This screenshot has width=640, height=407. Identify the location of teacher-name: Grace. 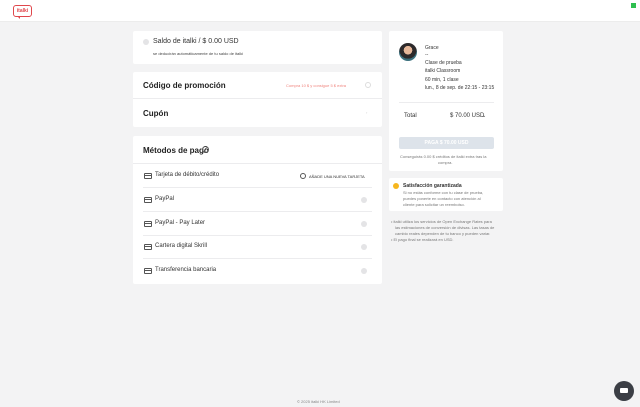
(432, 48).